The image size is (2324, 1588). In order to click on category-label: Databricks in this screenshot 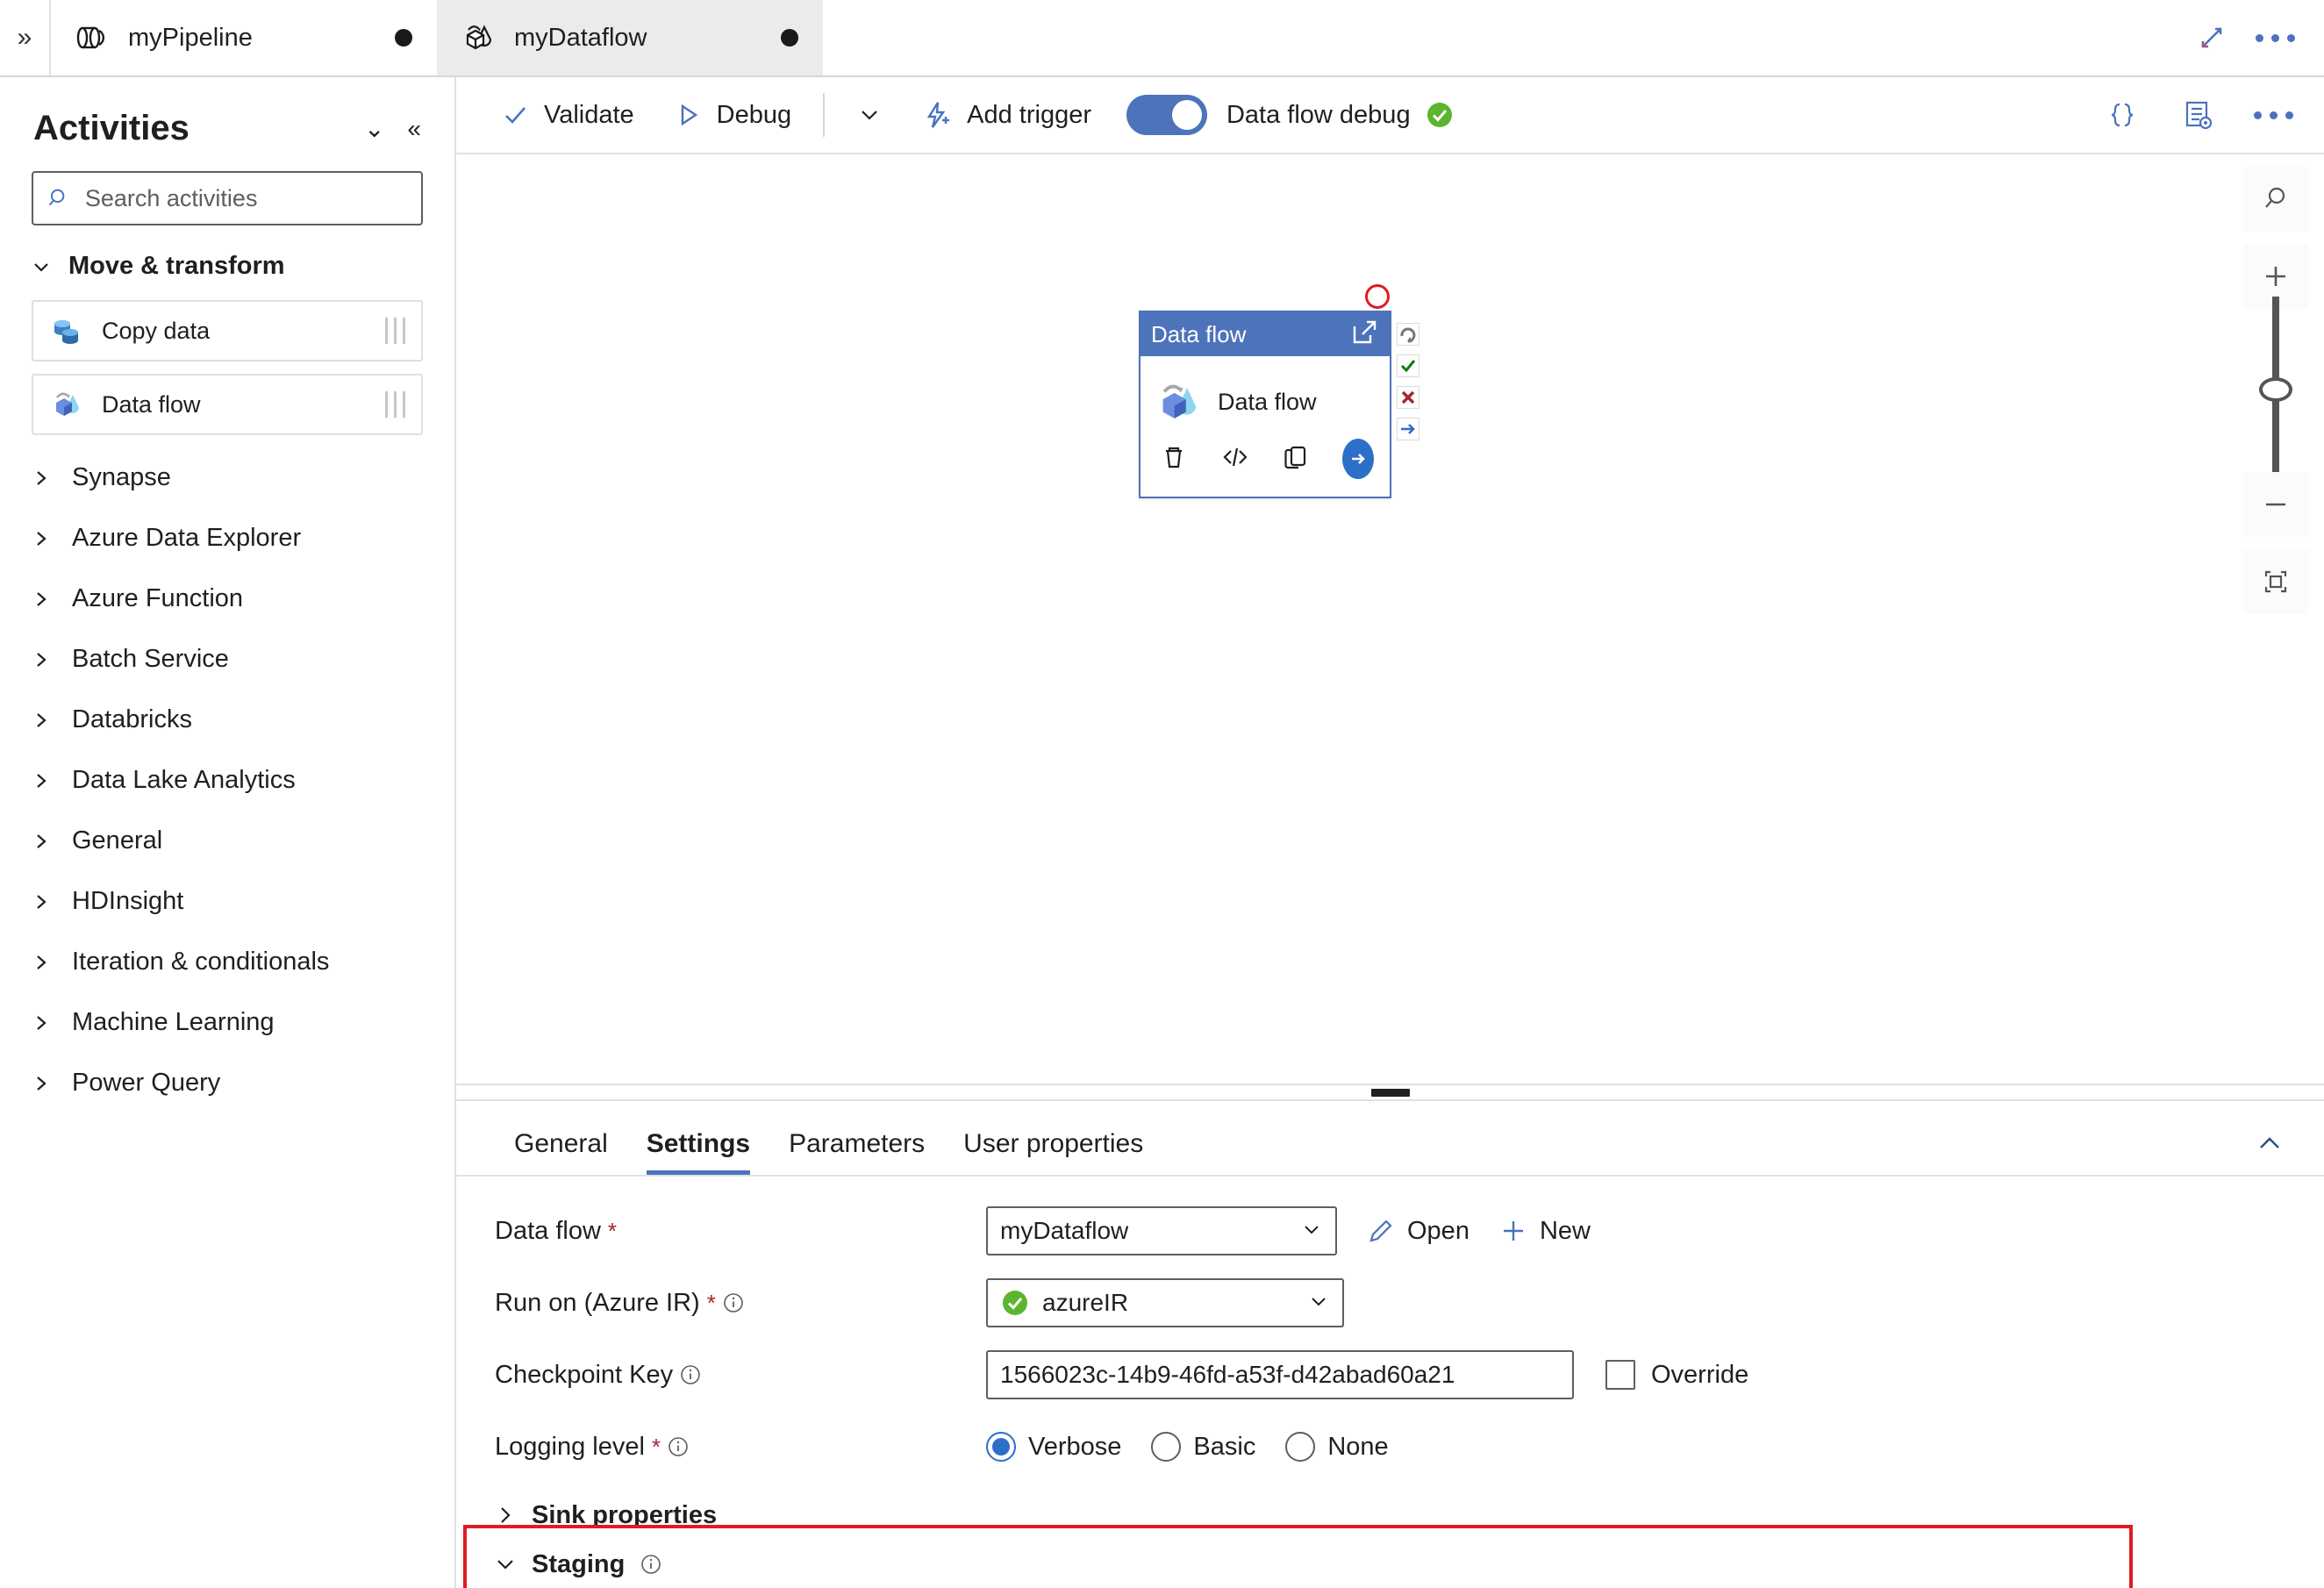, I will do `click(132, 719)`.